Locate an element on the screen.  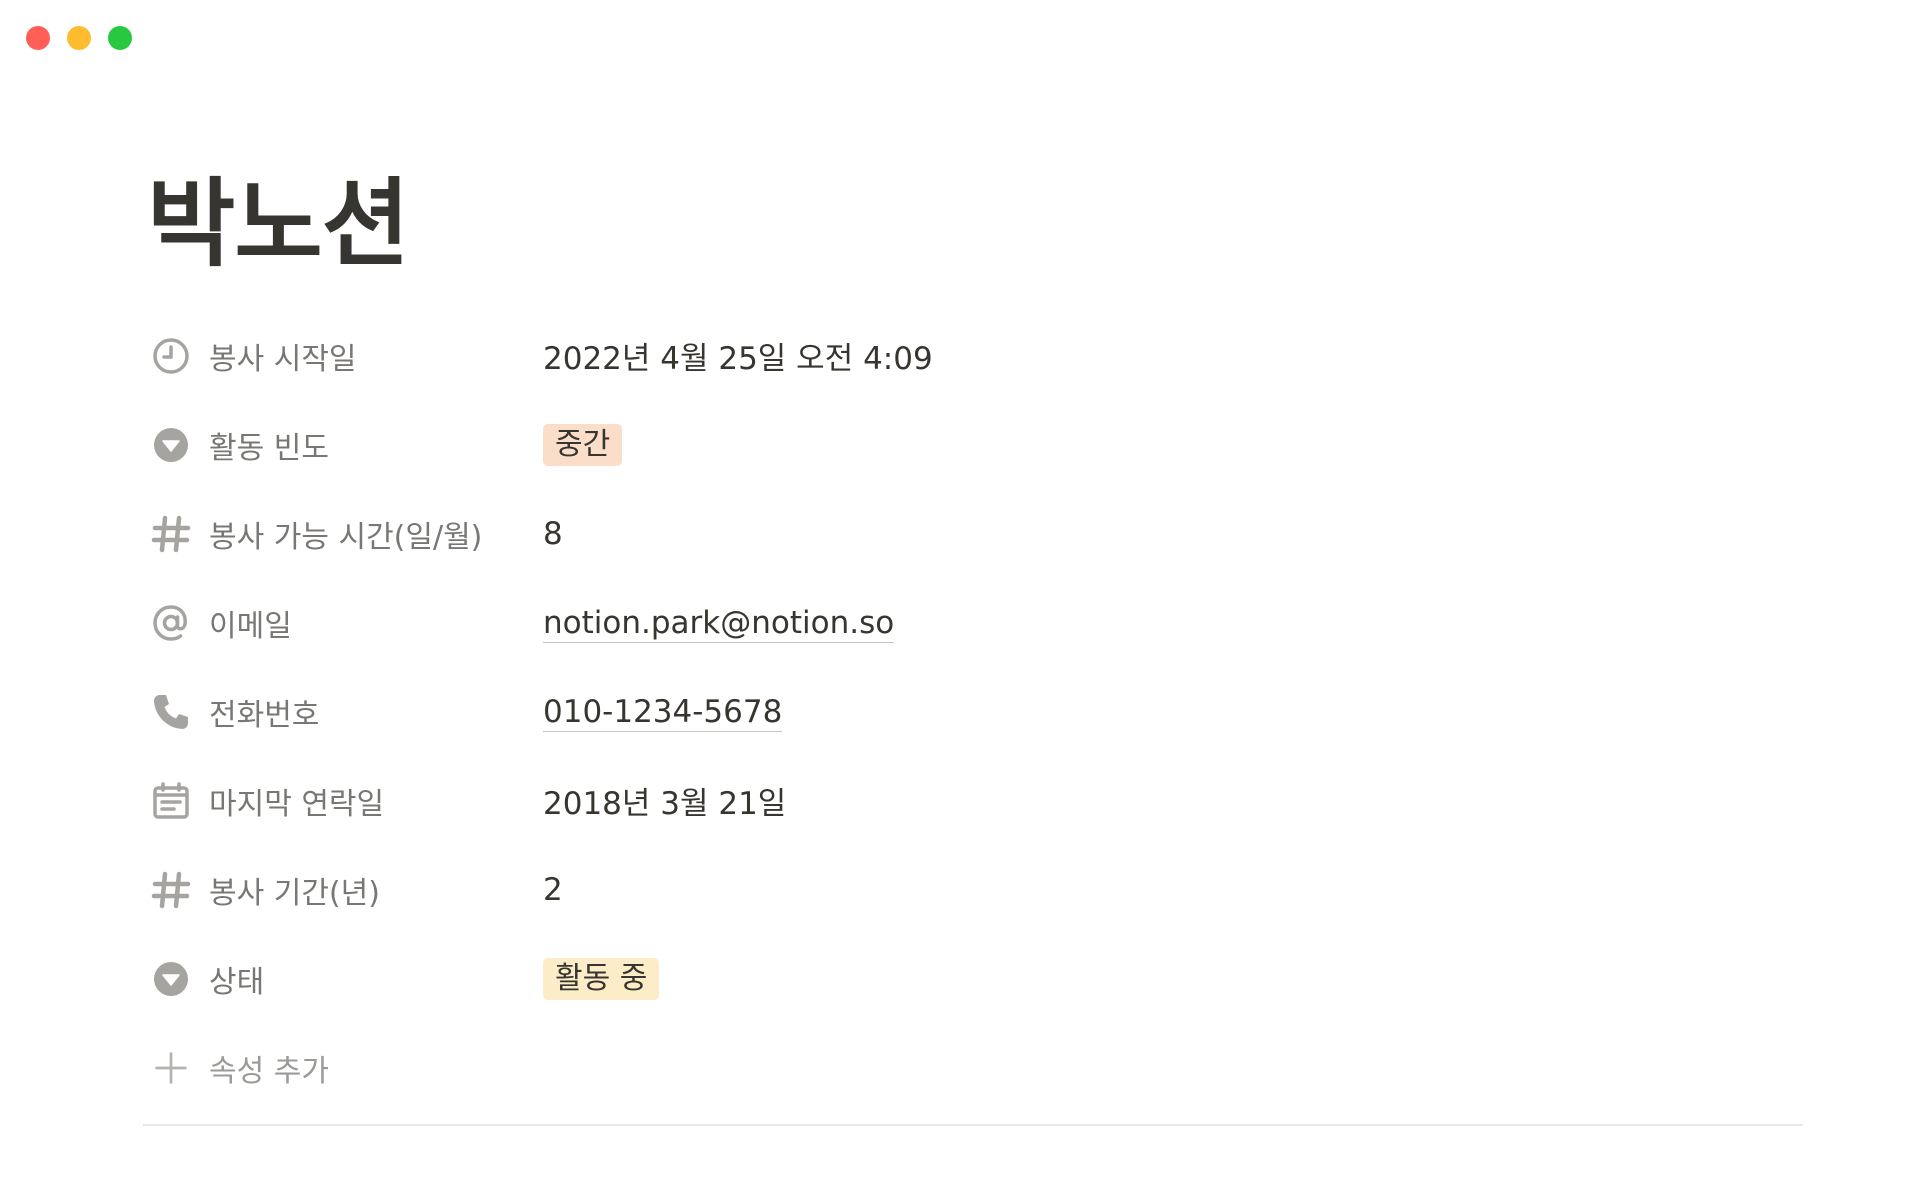
property-label: 활동 빈도 is located at coordinates (343, 445).